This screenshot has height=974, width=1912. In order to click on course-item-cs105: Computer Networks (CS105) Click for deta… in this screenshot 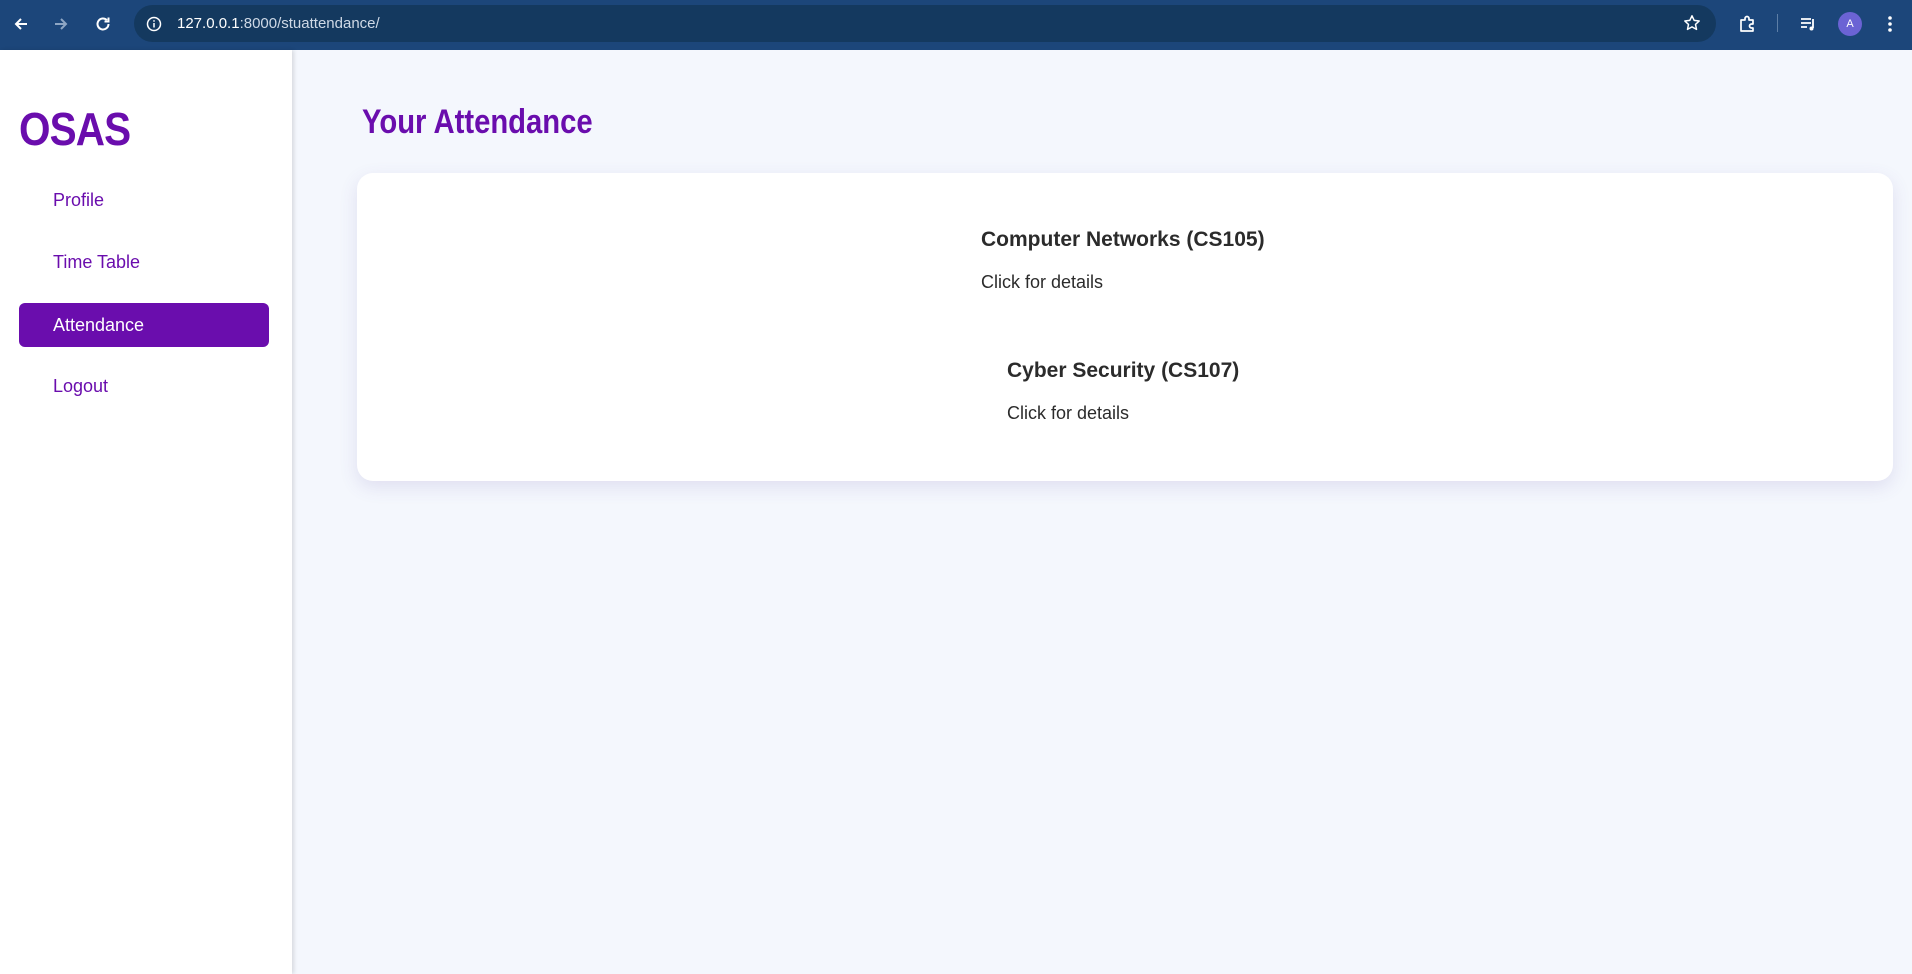, I will do `click(1123, 260)`.